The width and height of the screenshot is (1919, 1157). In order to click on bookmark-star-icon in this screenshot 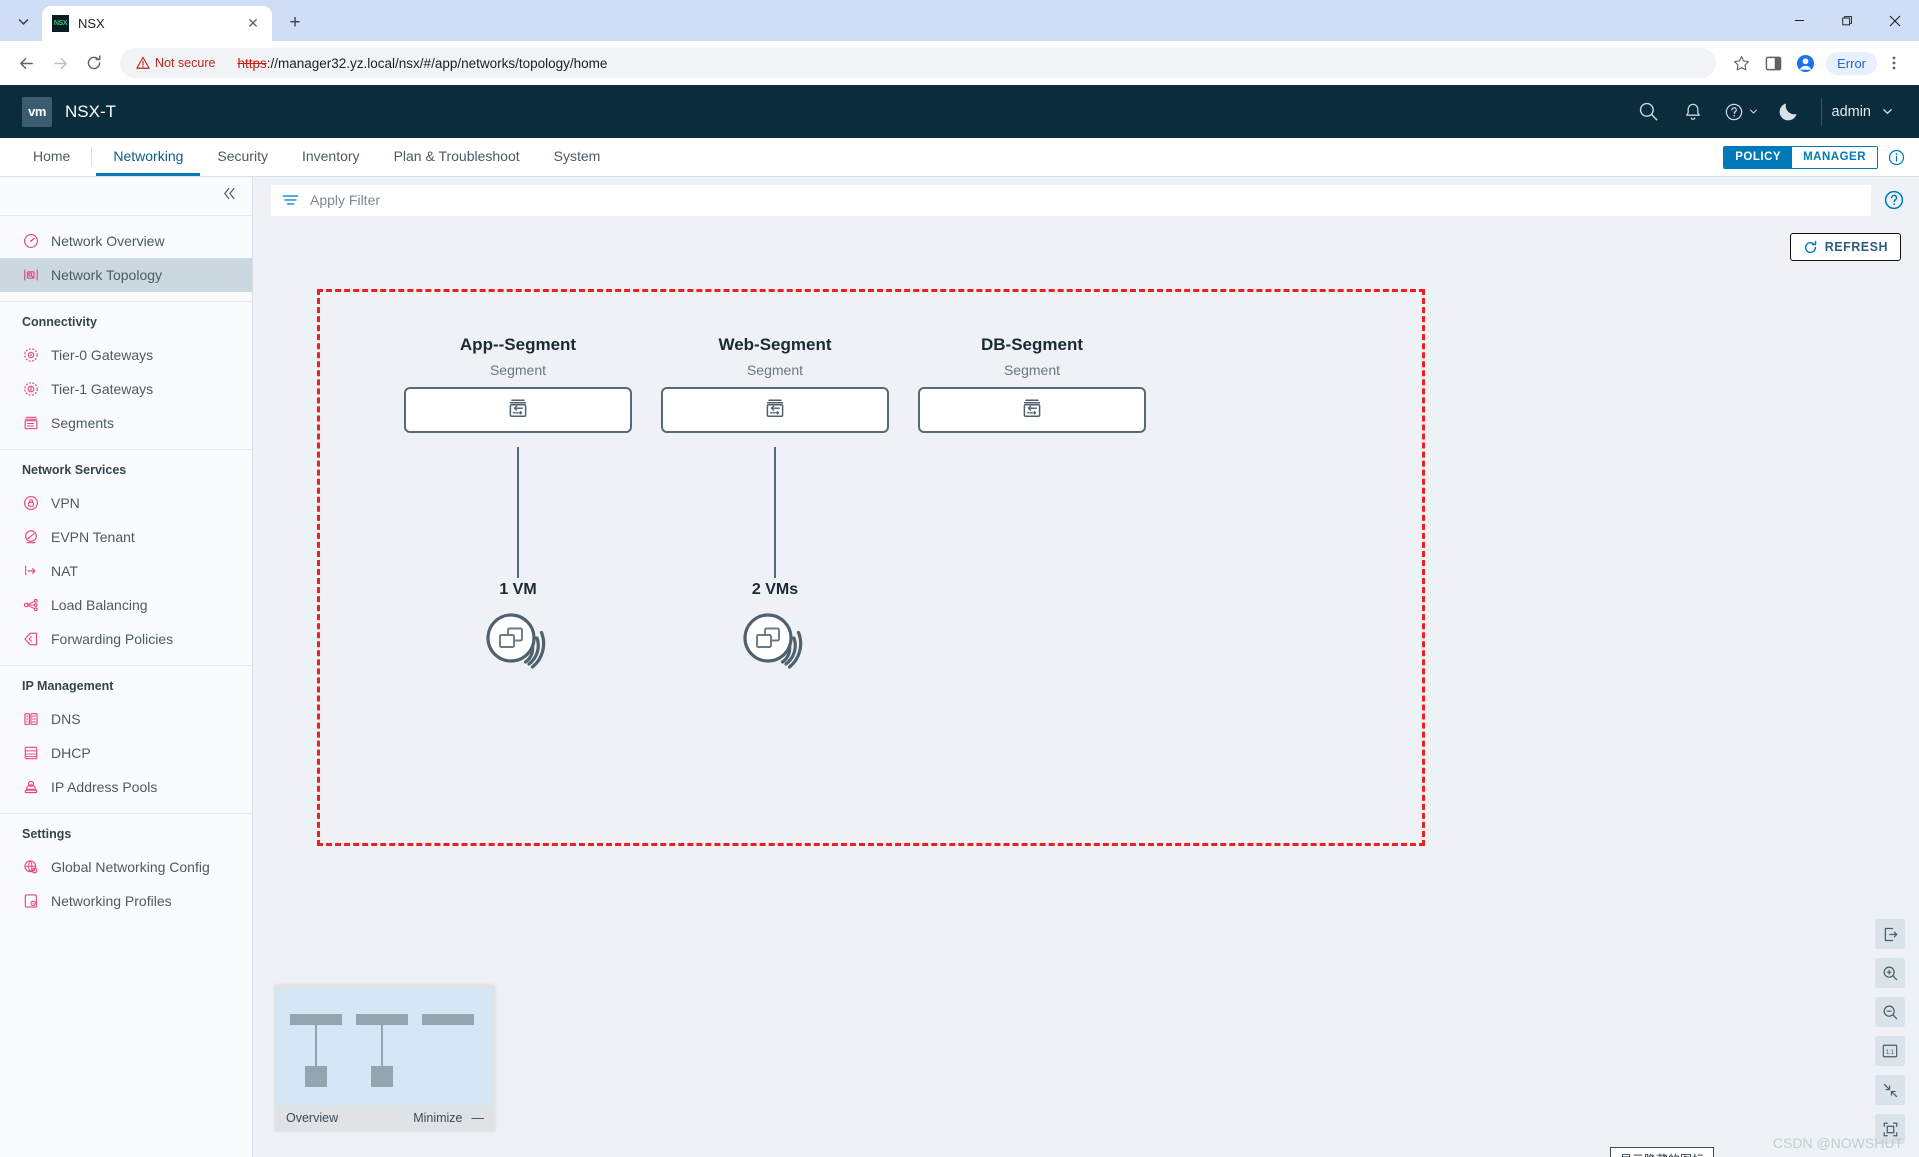, I will do `click(1741, 63)`.